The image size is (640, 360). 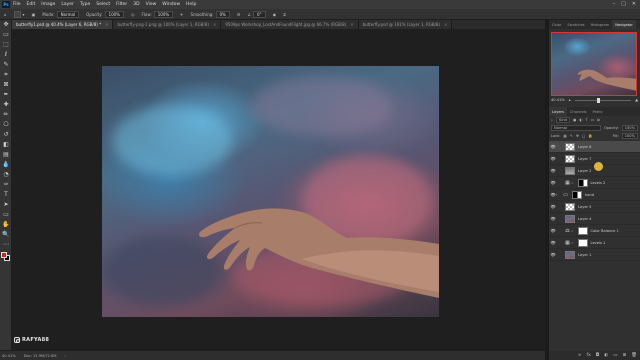 I want to click on more-tools-icon: ⋯, so click(x=6, y=244).